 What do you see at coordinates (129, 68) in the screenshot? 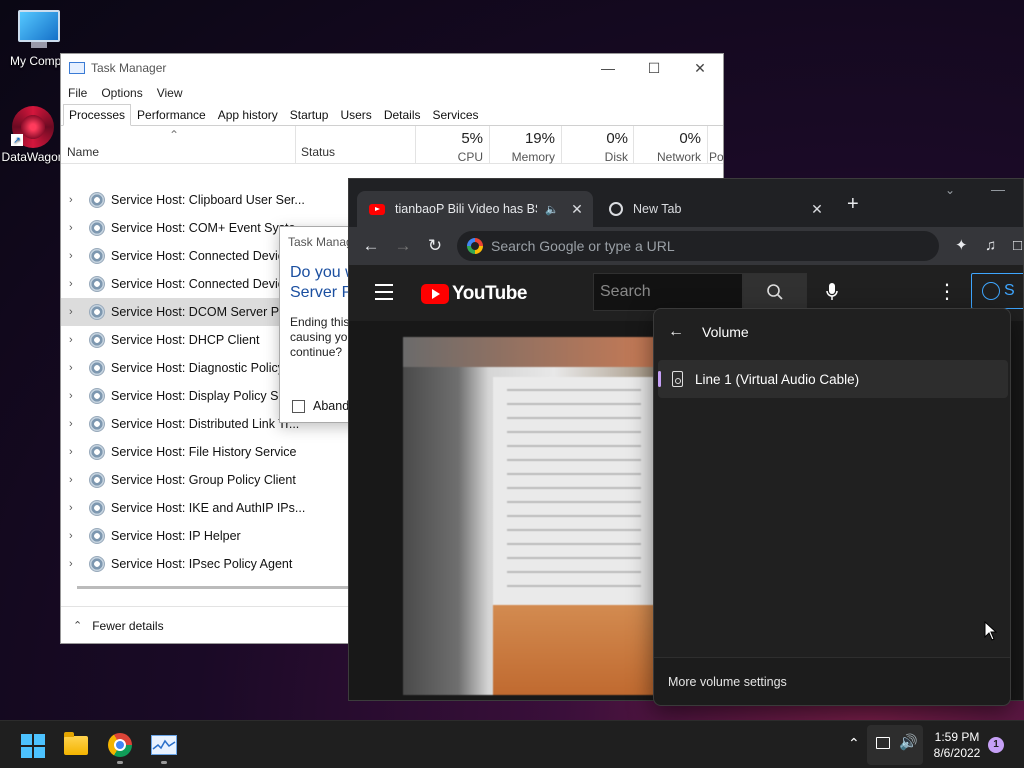
I see `window-title: Task Manager` at bounding box center [129, 68].